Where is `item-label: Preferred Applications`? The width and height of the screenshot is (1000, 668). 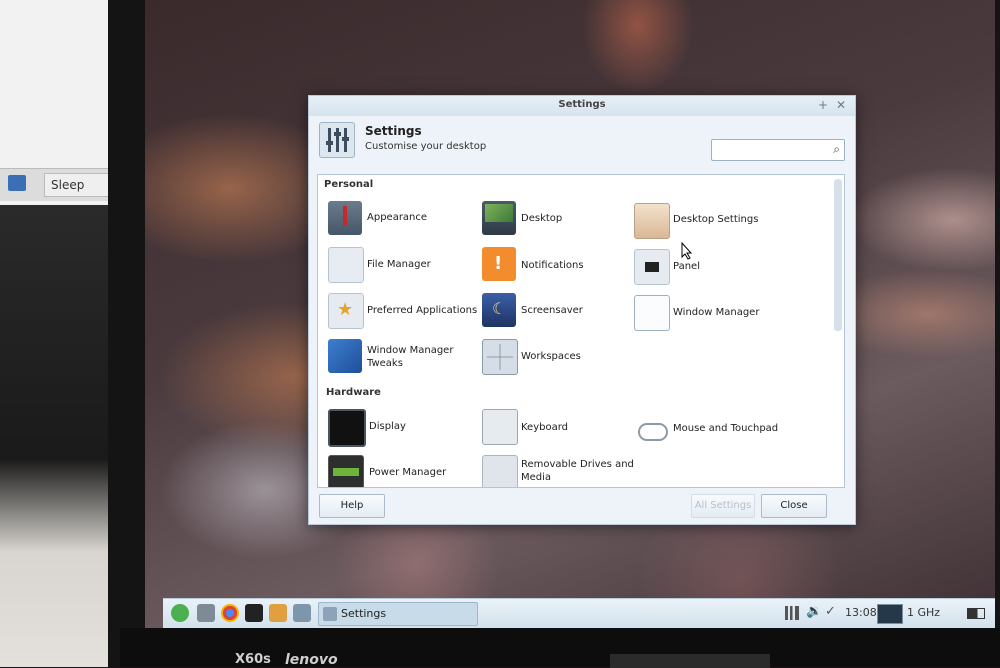
item-label: Preferred Applications is located at coordinates (422, 310).